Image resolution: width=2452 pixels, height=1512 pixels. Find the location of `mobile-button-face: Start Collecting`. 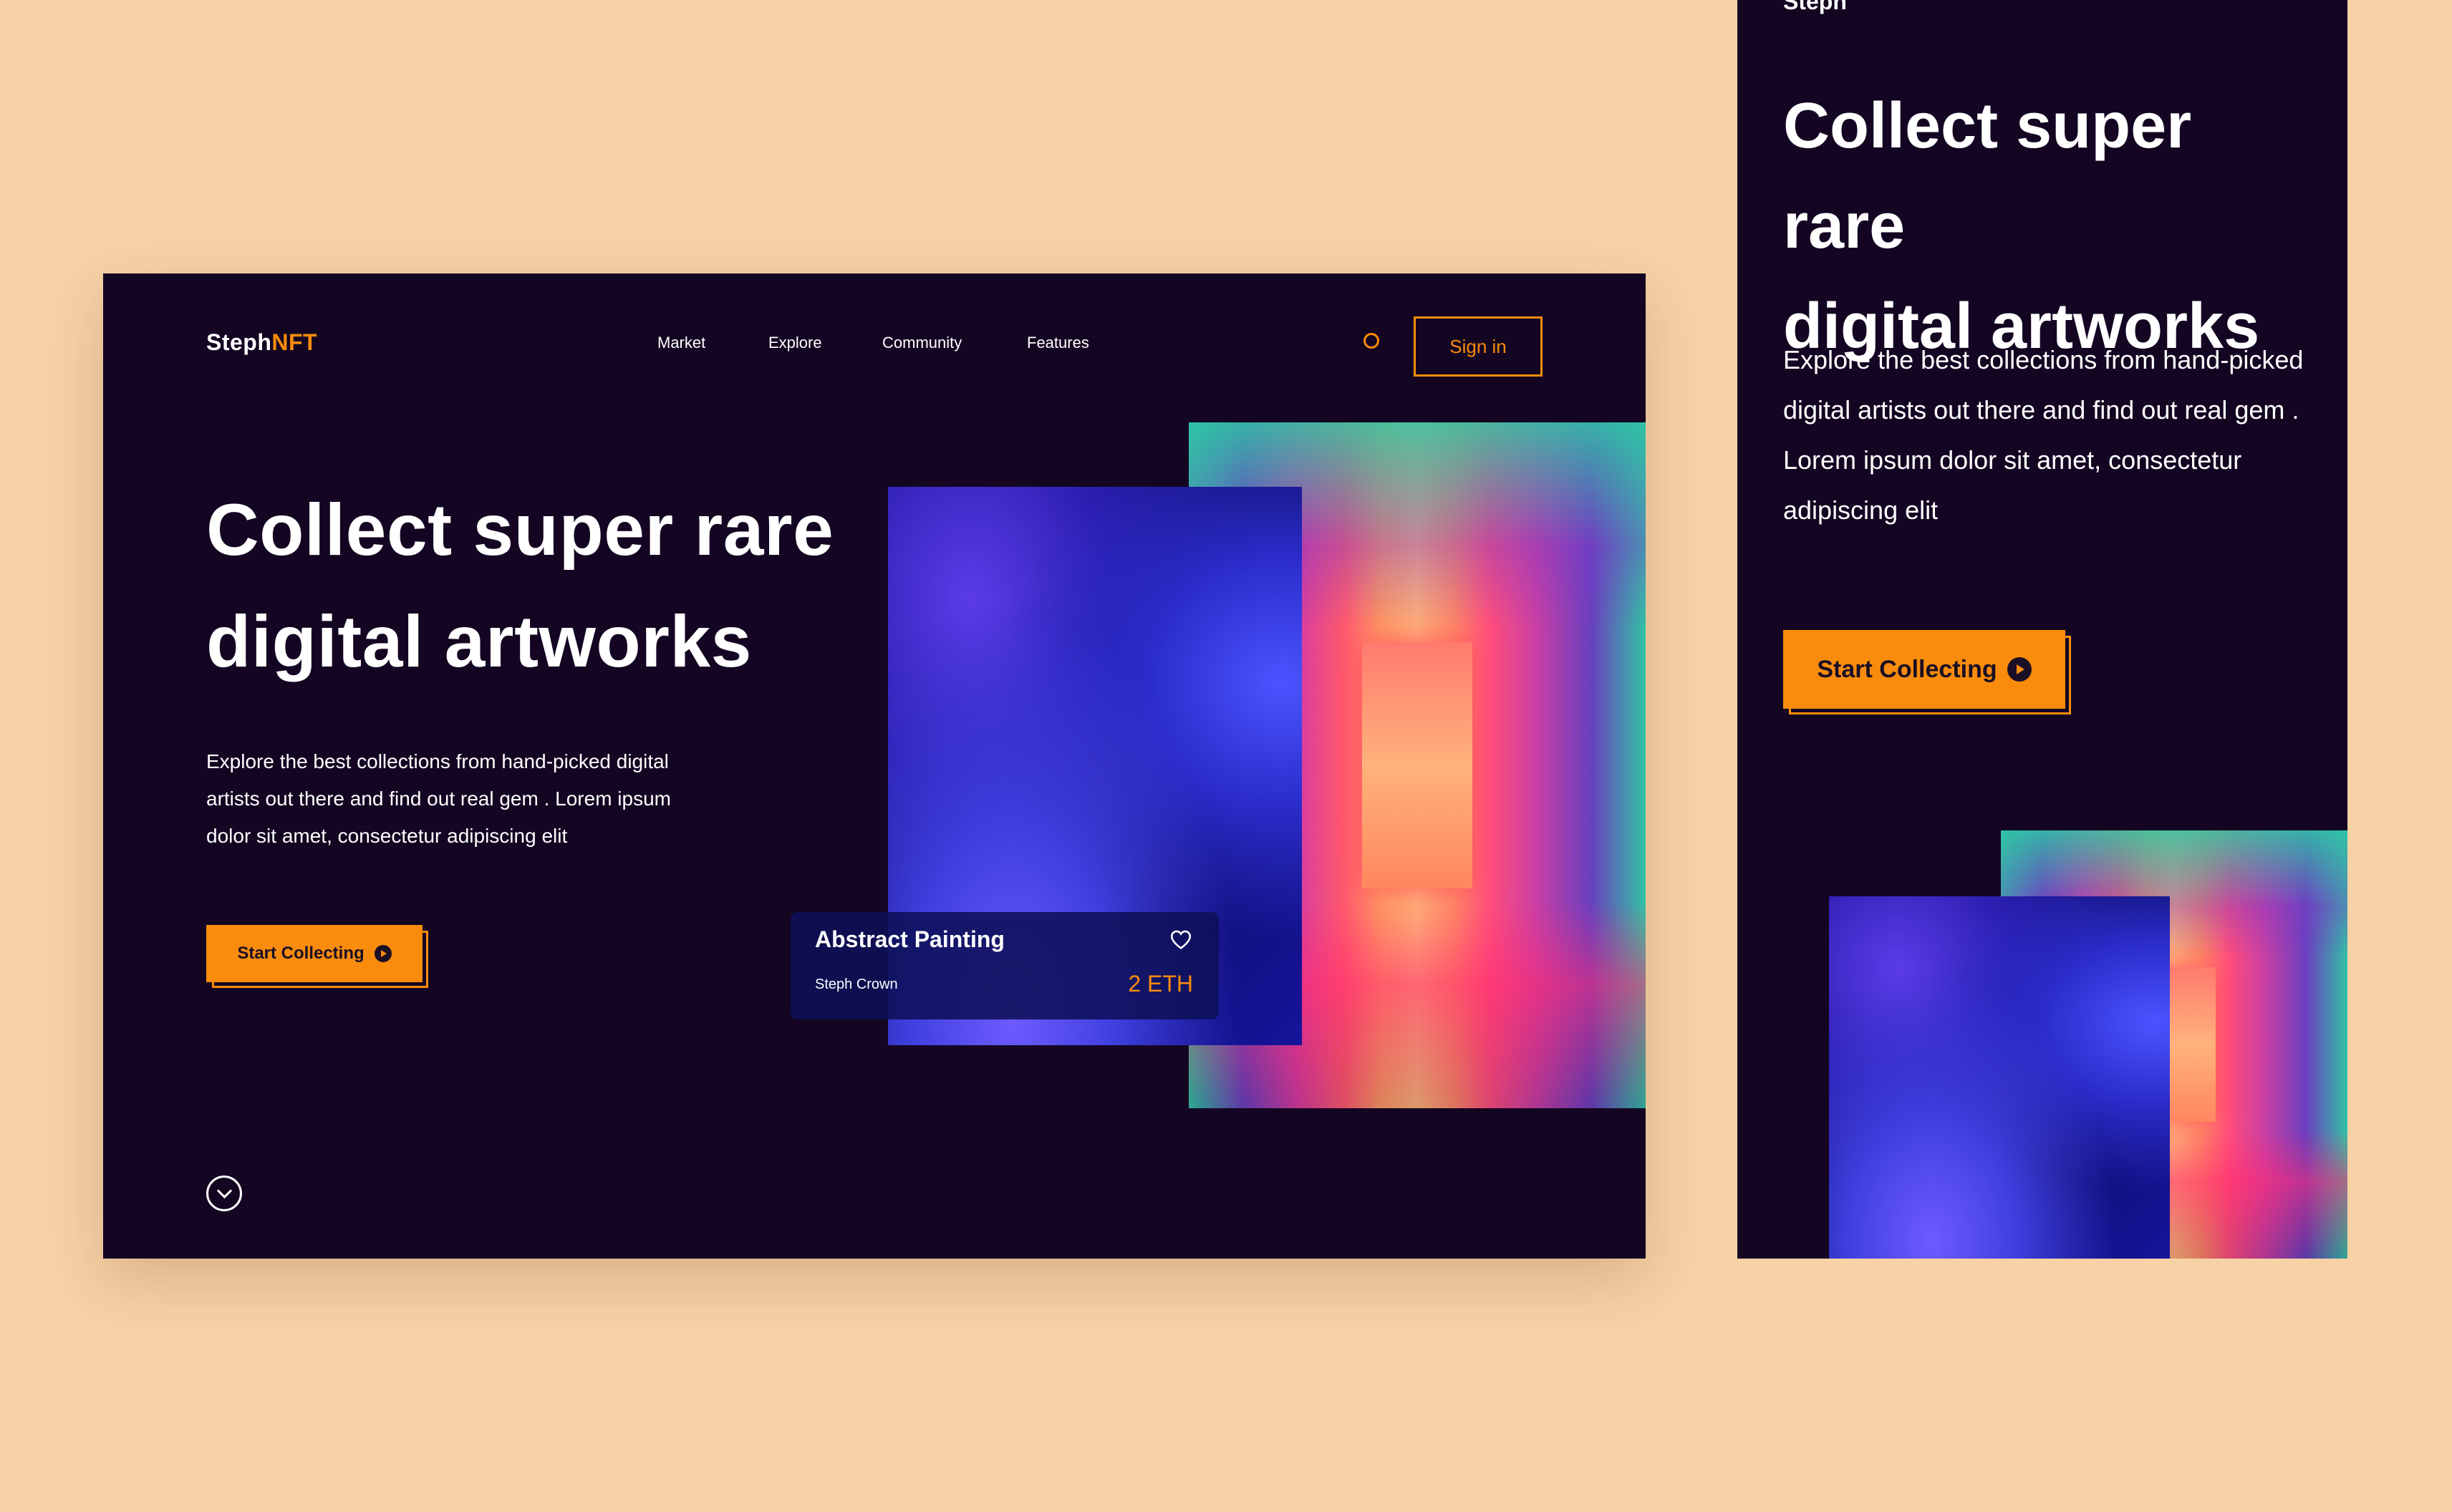

mobile-button-face: Start Collecting is located at coordinates (1924, 669).